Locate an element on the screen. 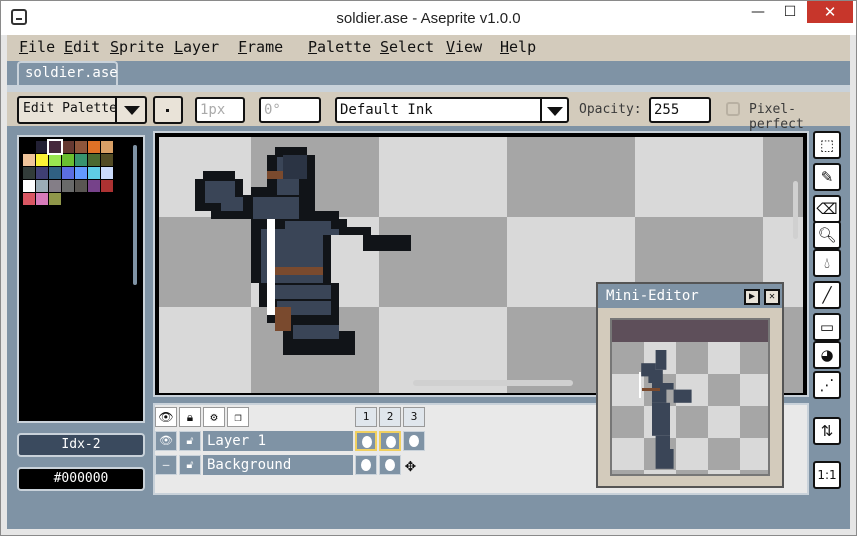  timeline-options-button: ⇅ is located at coordinates (827, 431).